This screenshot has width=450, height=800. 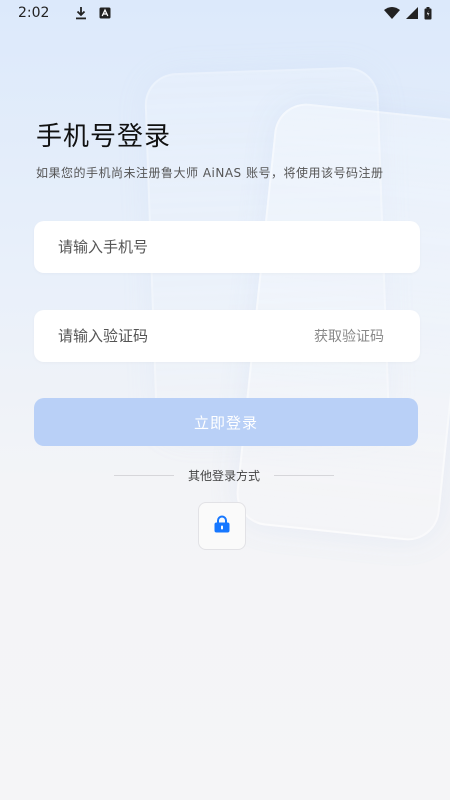 I want to click on page-title: 手机号登录, so click(x=104, y=137).